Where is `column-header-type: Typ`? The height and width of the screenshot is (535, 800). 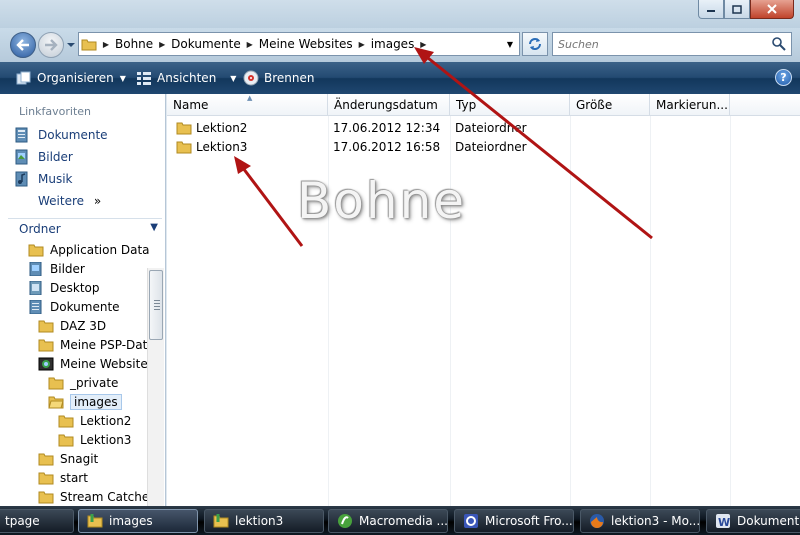 column-header-type: Typ is located at coordinates (510, 105).